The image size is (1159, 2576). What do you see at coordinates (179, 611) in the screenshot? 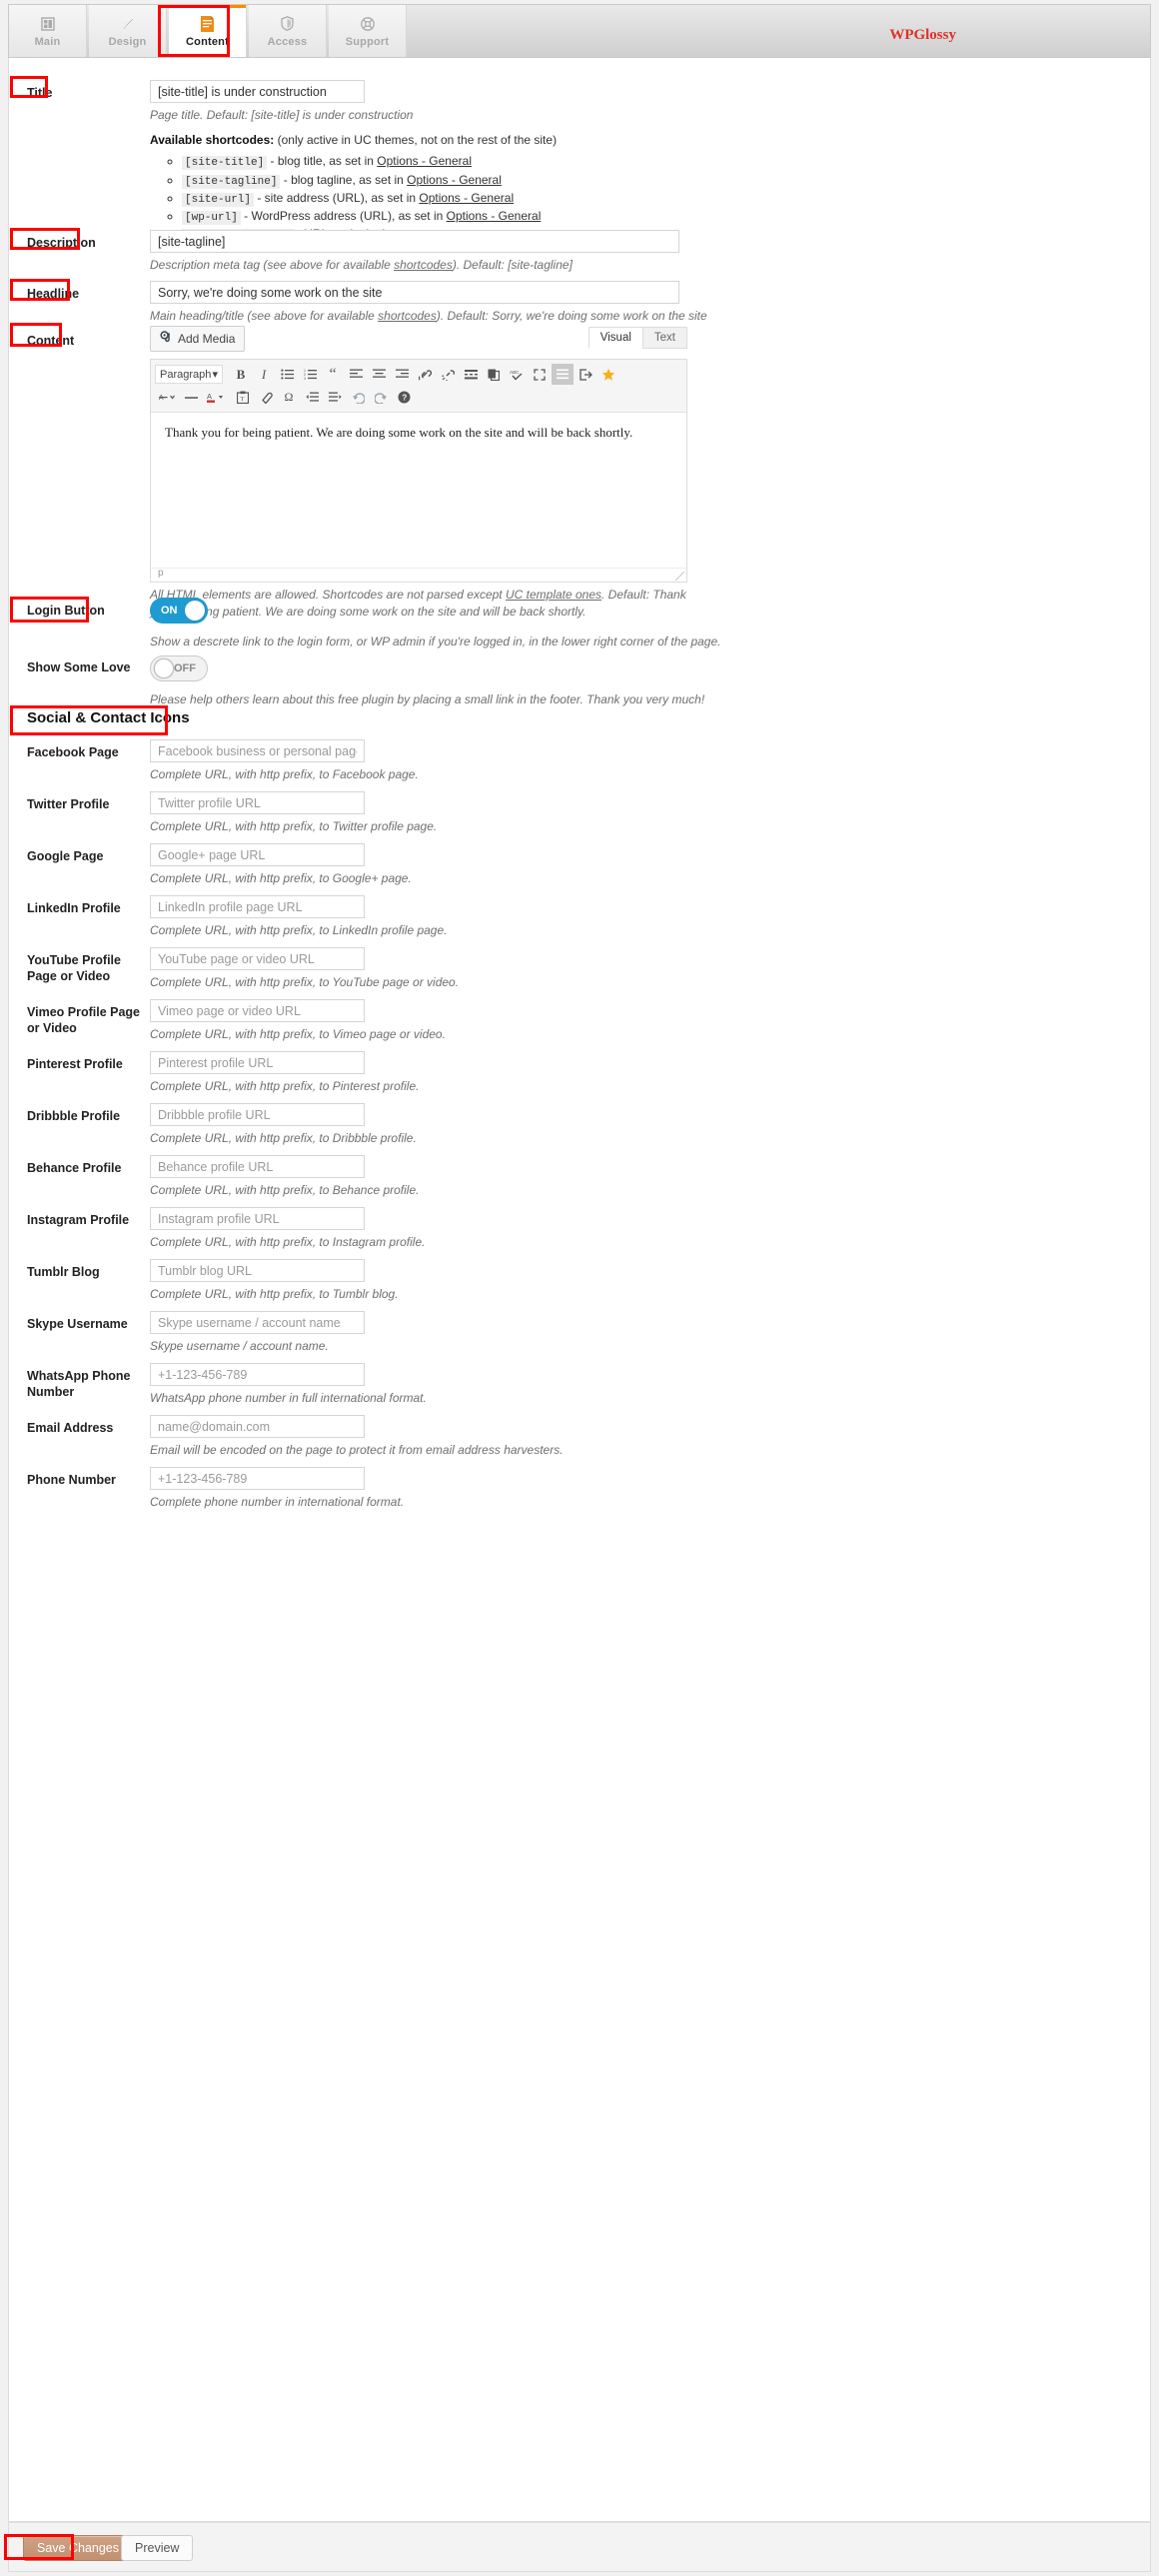
I see `login-button-toggle: ON` at bounding box center [179, 611].